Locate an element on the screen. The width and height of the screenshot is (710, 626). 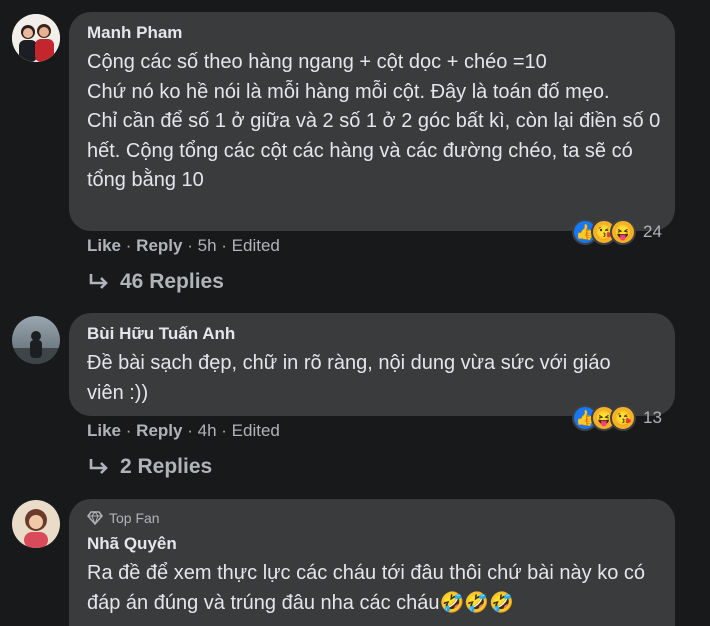
view-replies-button: 2 Replies is located at coordinates (150, 467).